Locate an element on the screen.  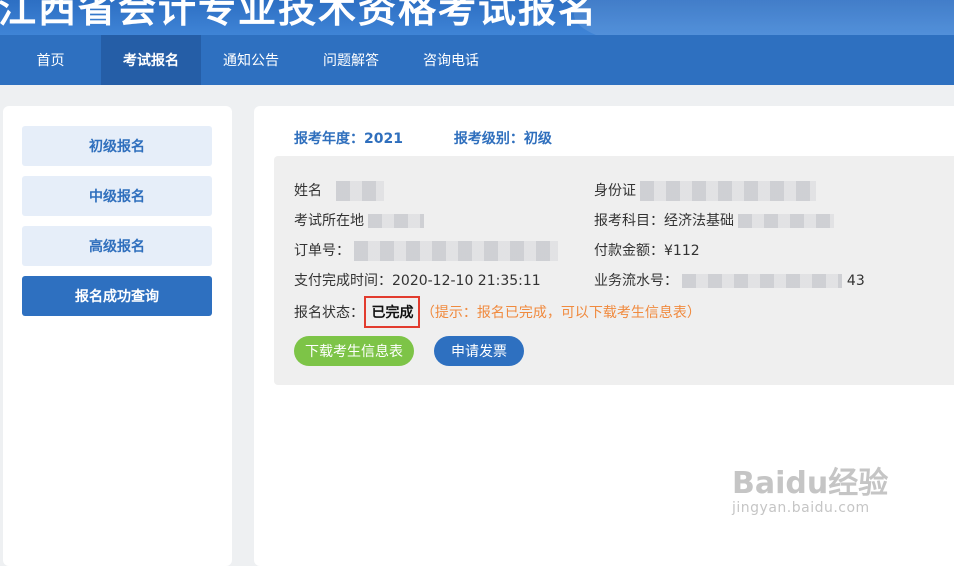
sidebar-item-intermediate: 中级报名 is located at coordinates (117, 196).